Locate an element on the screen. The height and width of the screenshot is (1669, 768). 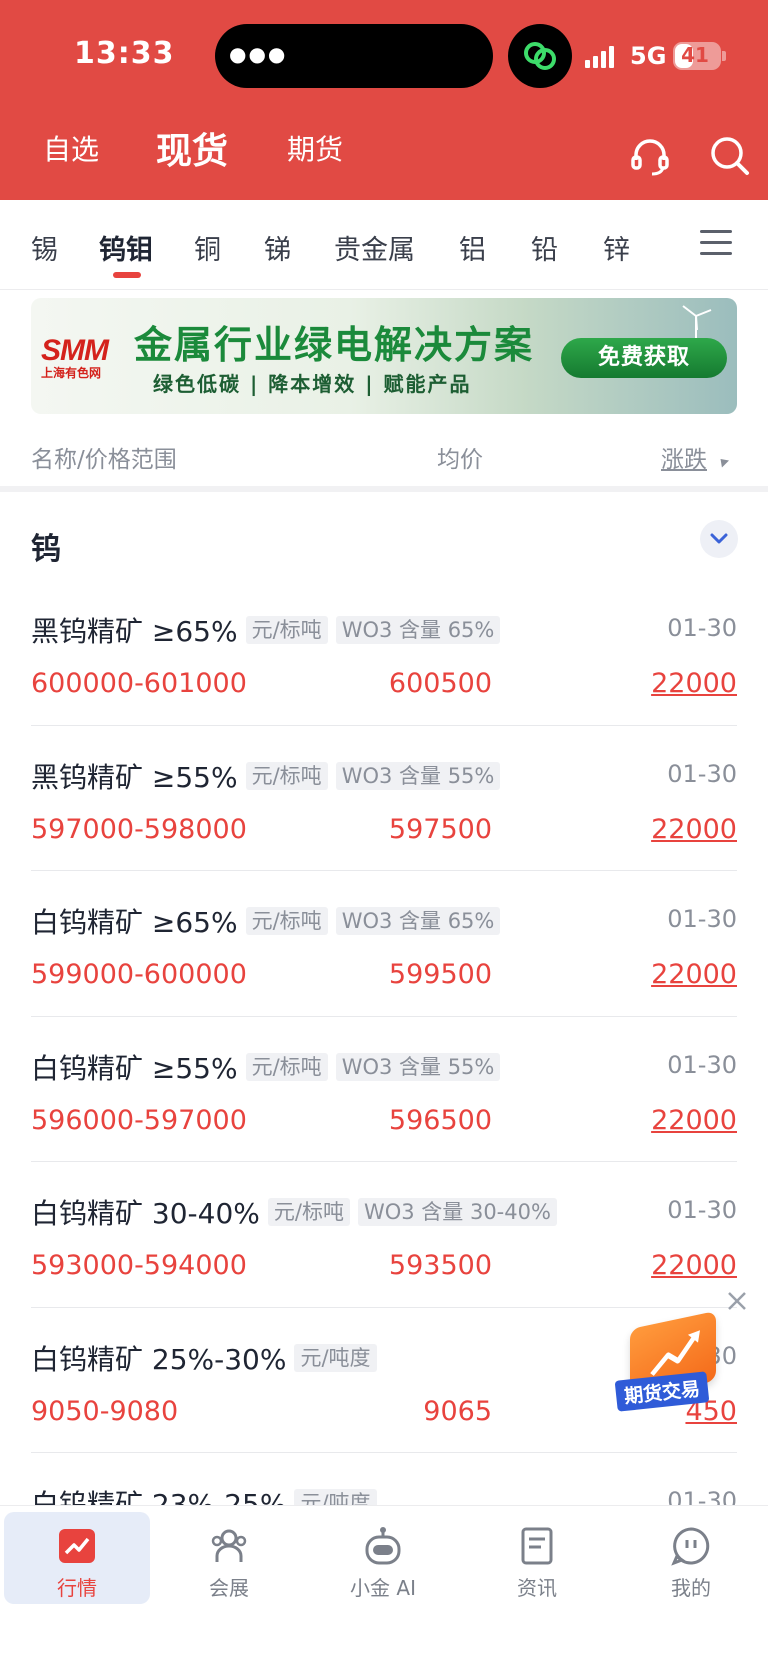
average-price: 593500 is located at coordinates (440, 1265).